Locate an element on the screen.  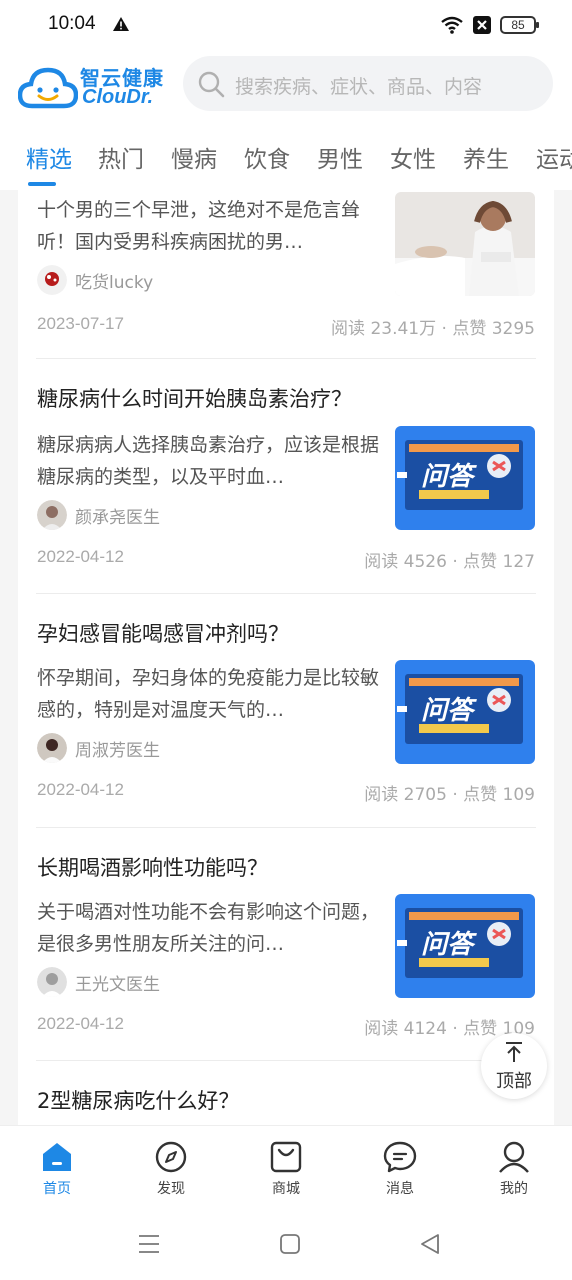
menu-icon is located at coordinates (149, 1244).